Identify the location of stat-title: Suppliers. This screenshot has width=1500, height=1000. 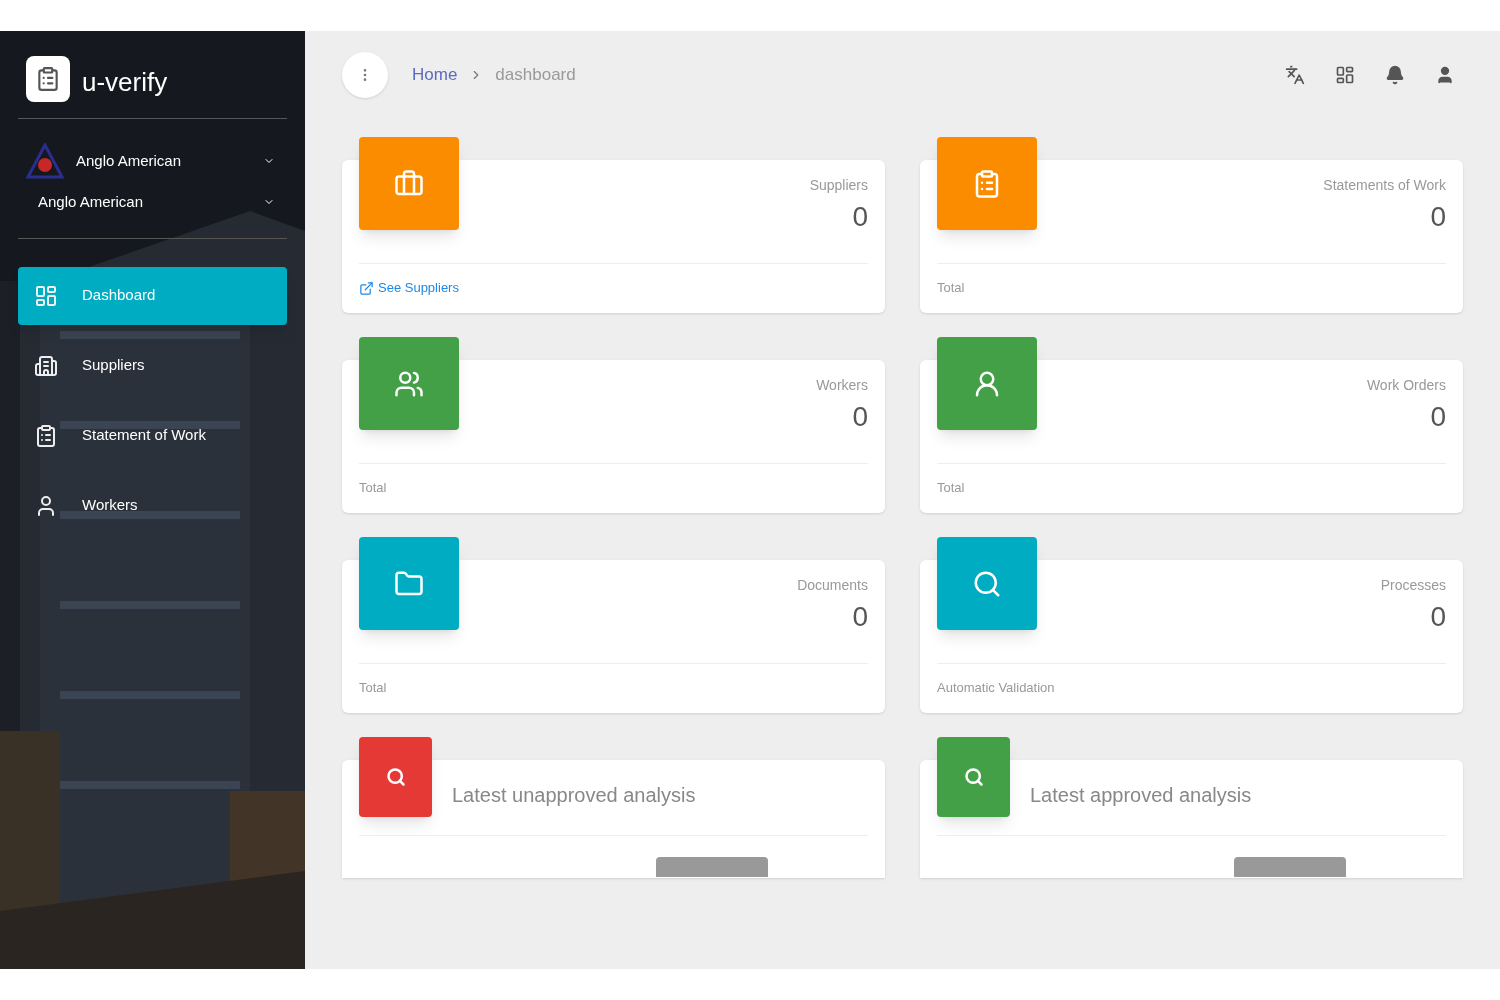
(838, 185).